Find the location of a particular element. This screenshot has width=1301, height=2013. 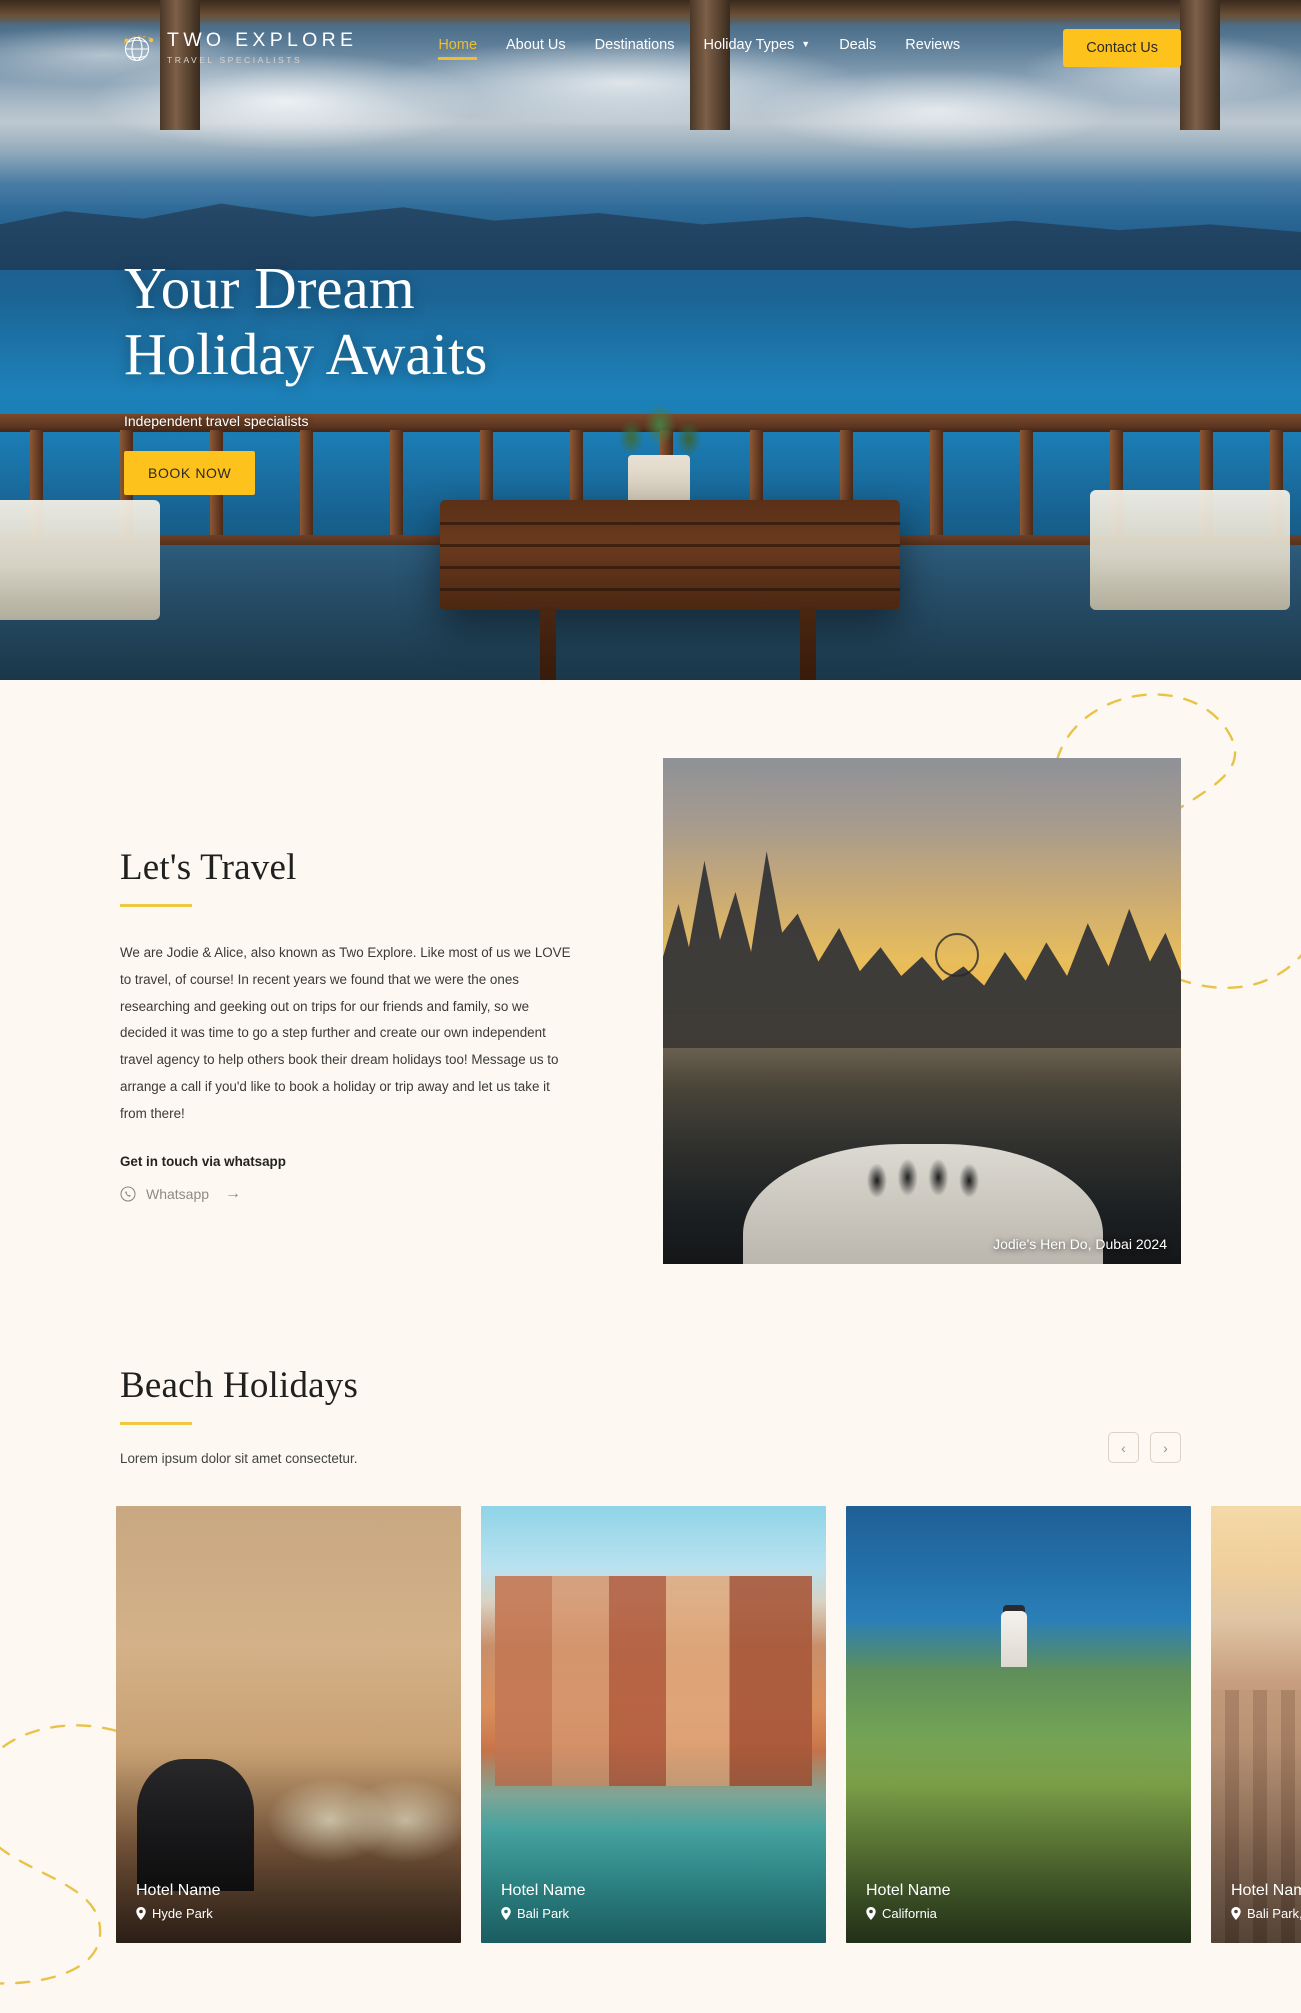

whatsapp-label: Whatsapp is located at coordinates (178, 1193).